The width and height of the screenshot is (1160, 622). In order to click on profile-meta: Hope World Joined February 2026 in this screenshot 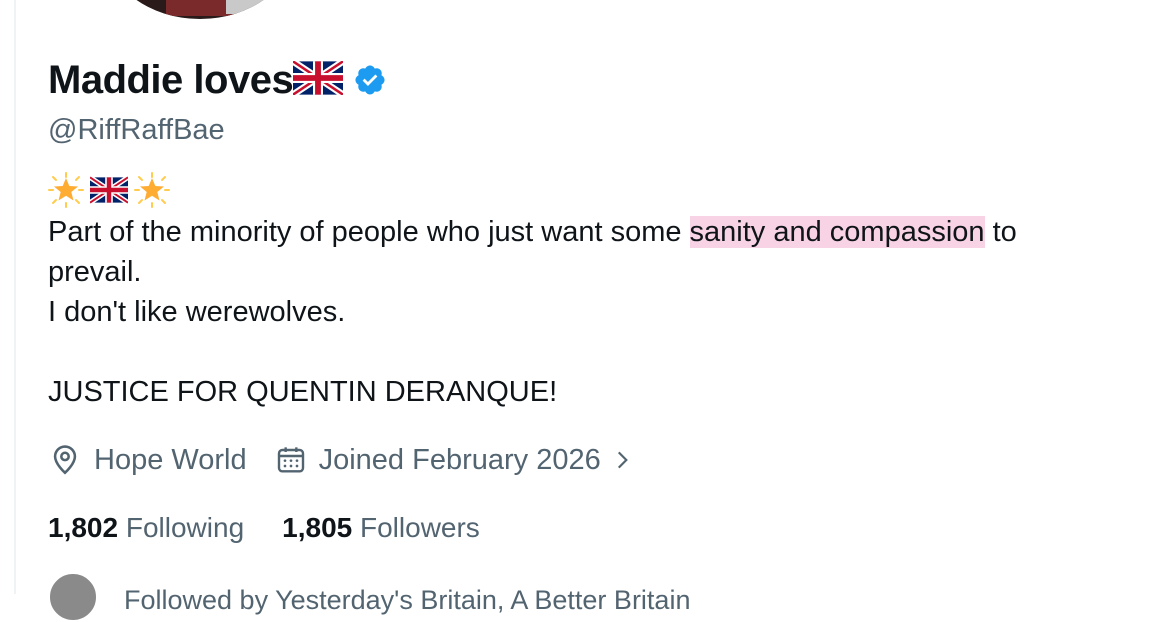, I will do `click(355, 460)`.